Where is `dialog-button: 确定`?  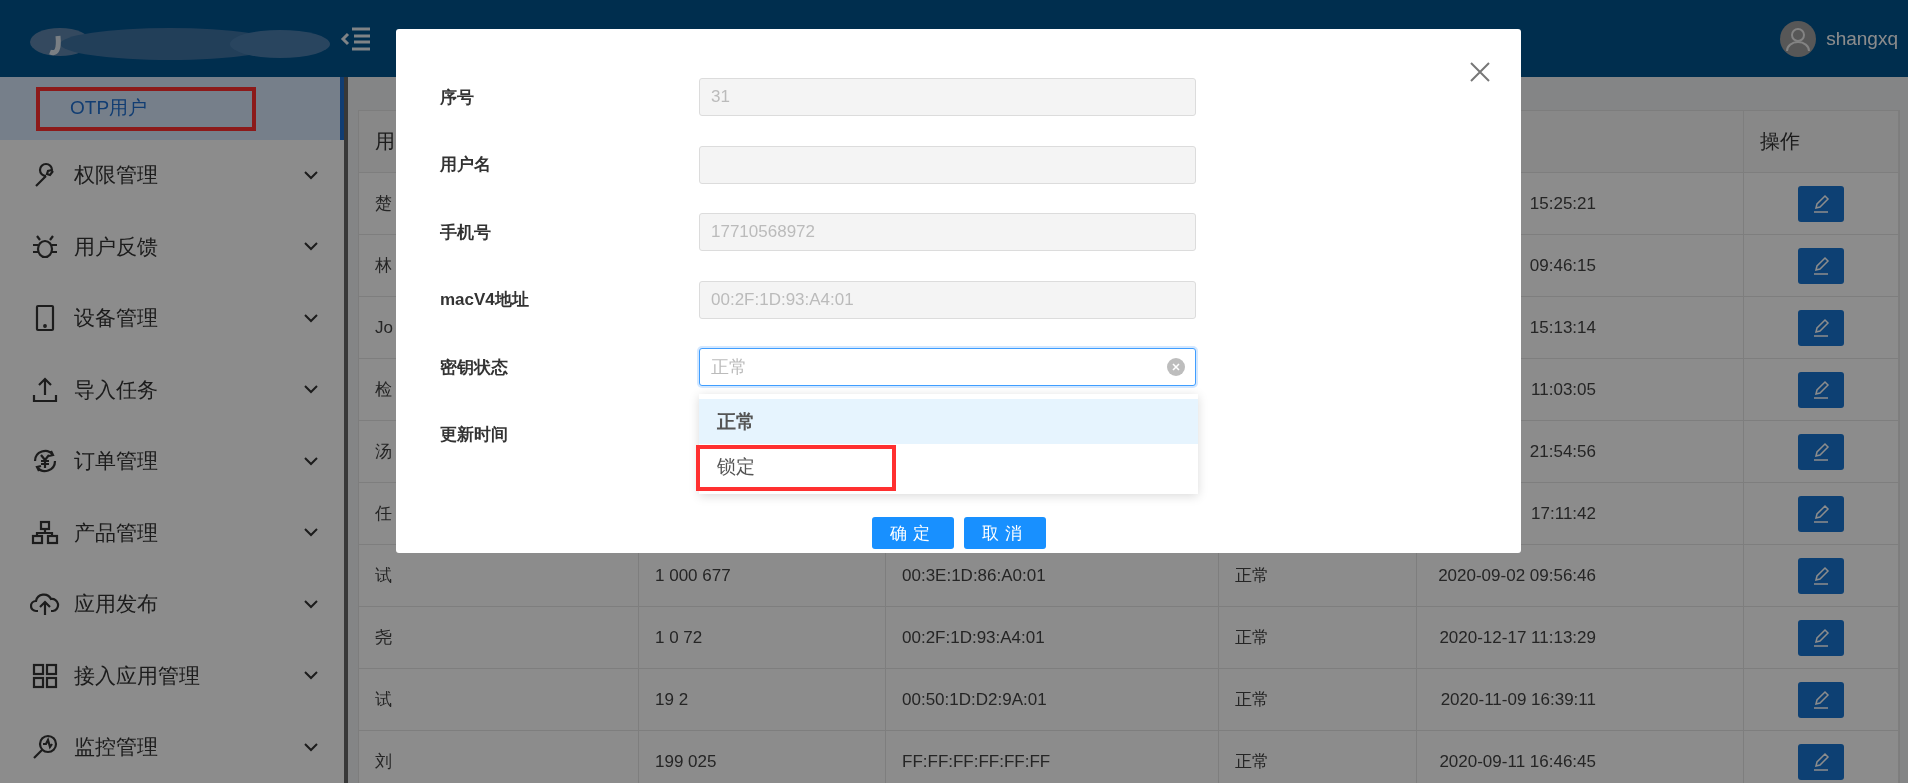 dialog-button: 确定 is located at coordinates (912, 533).